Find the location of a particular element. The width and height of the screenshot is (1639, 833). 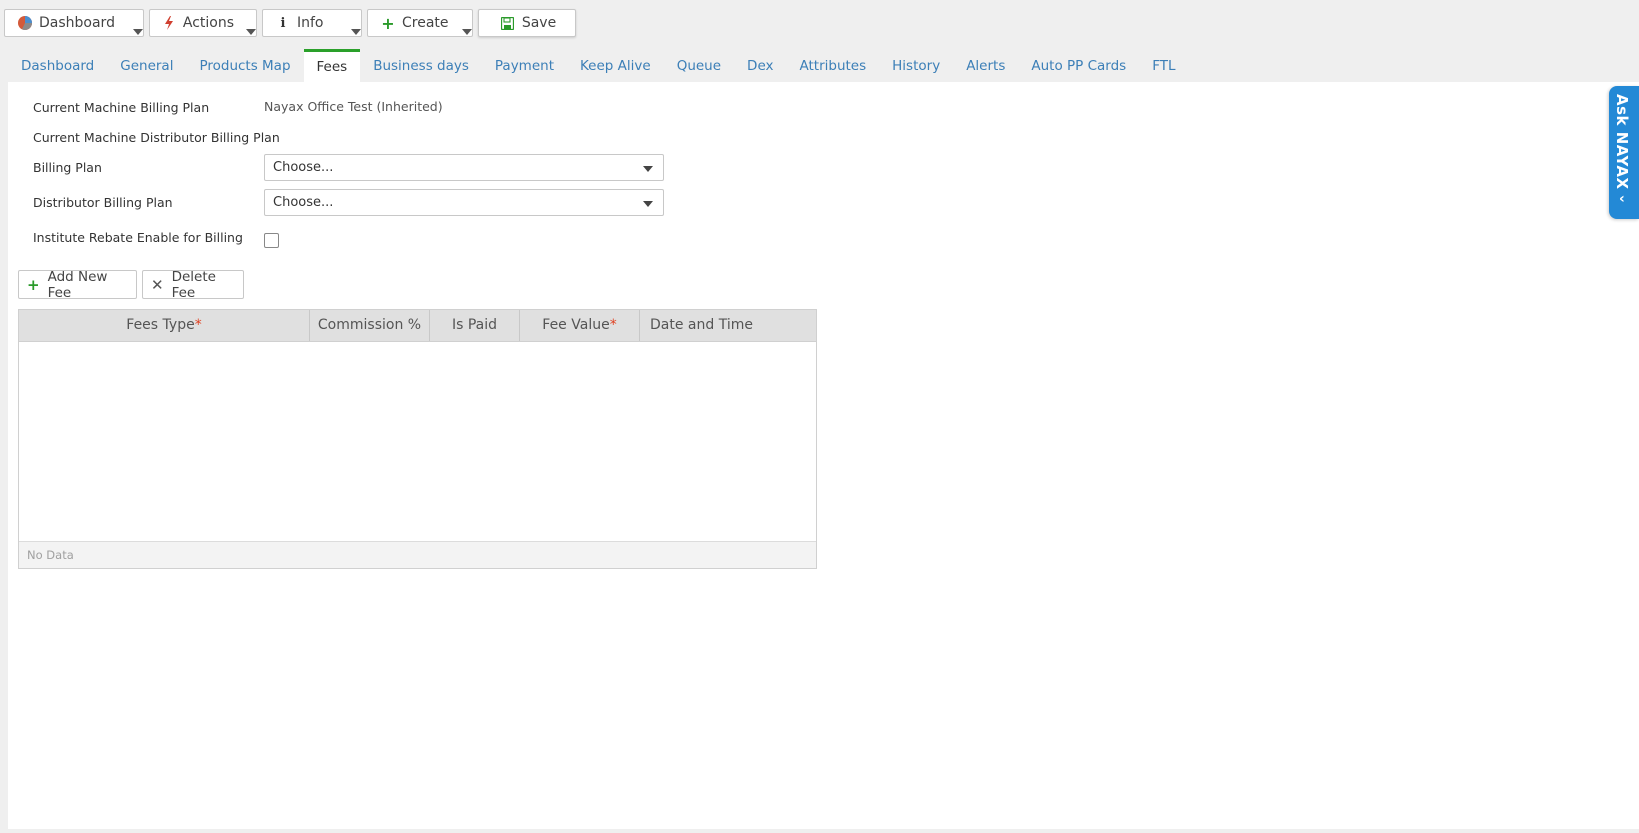

column-header-date-time: Date and Time is located at coordinates (728, 325).